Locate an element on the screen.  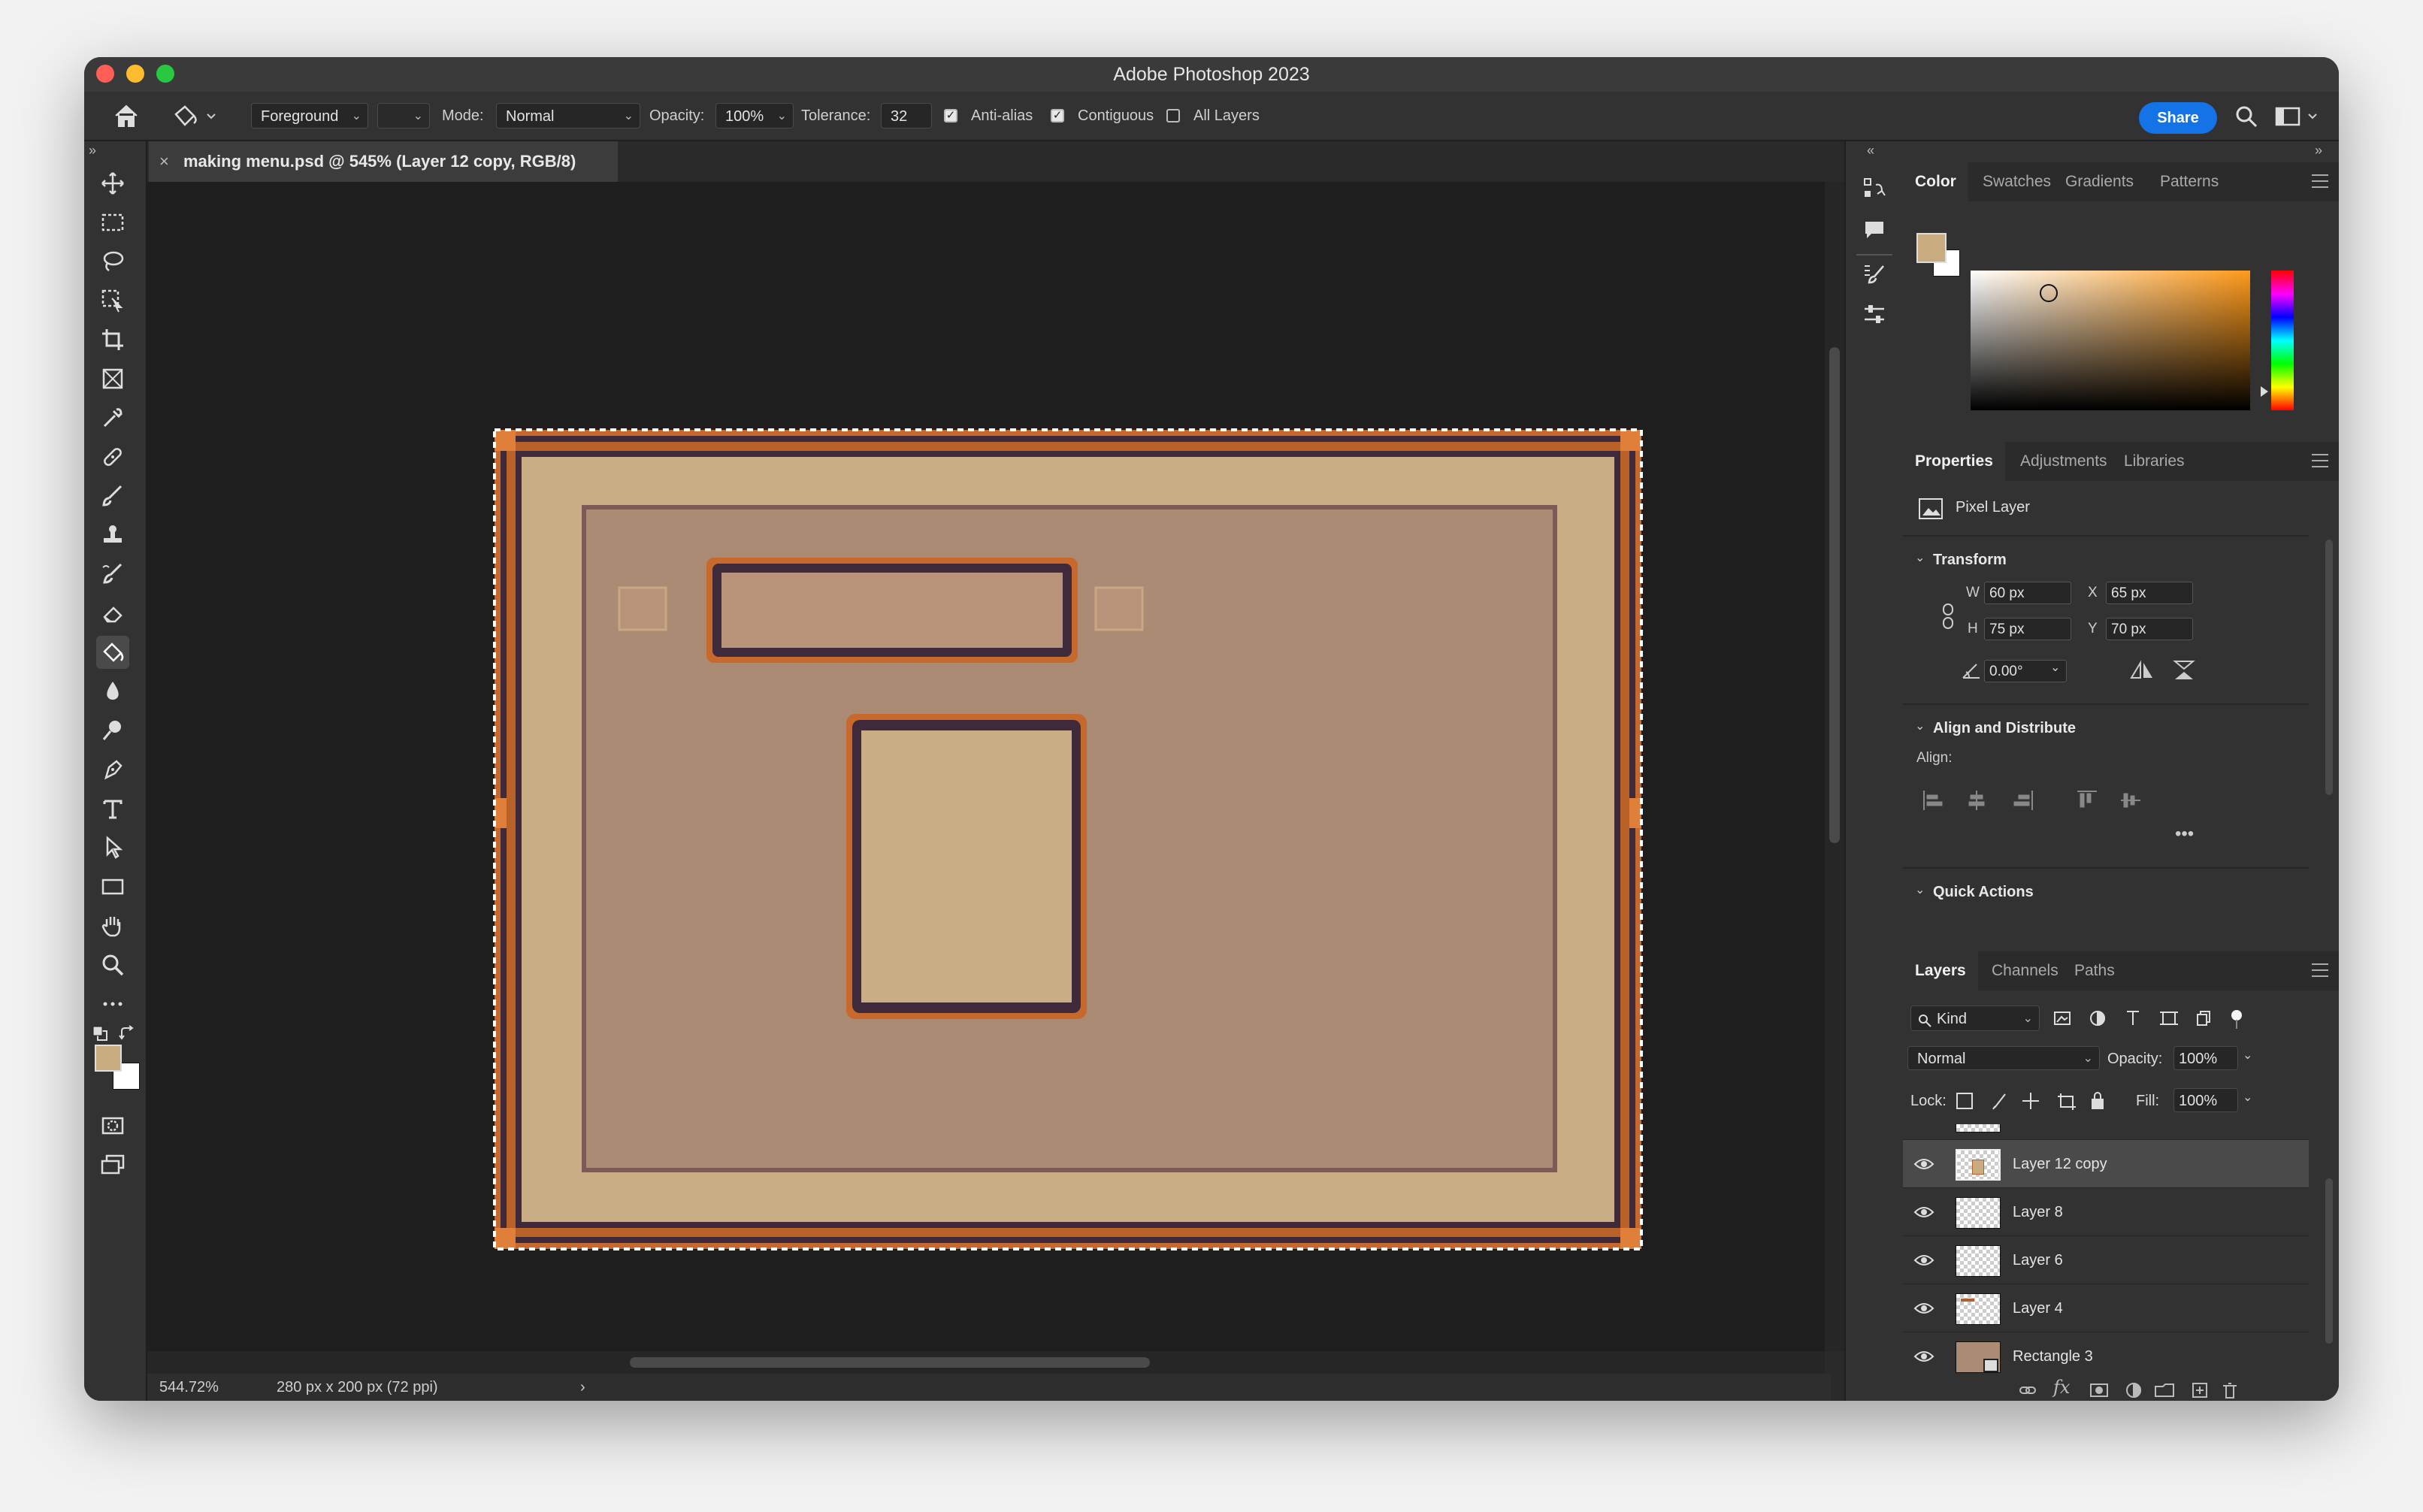
rectangle-tool-icon is located at coordinates (112, 887).